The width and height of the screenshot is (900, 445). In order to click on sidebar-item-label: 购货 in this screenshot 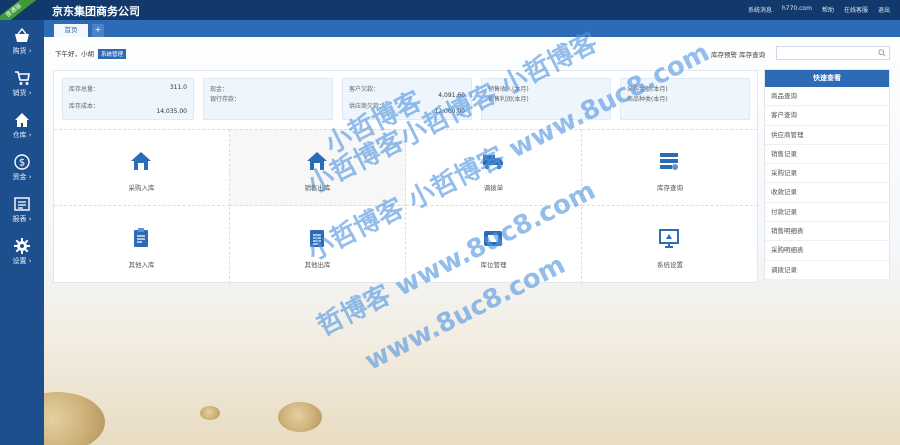, I will do `click(19, 51)`.